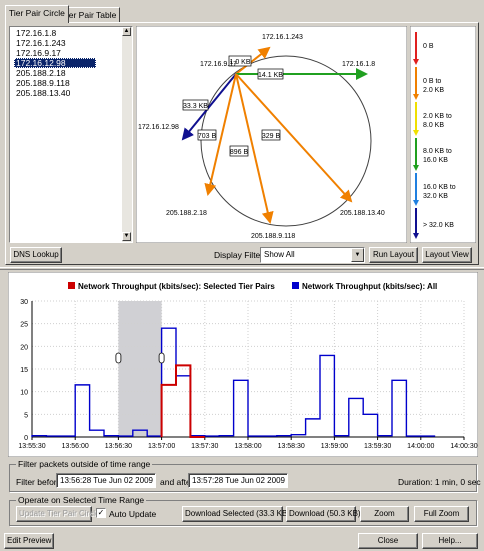 The image size is (484, 551). Describe the element at coordinates (437, 151) in the screenshot. I see `svg-text: 8.0 KB to` at that location.